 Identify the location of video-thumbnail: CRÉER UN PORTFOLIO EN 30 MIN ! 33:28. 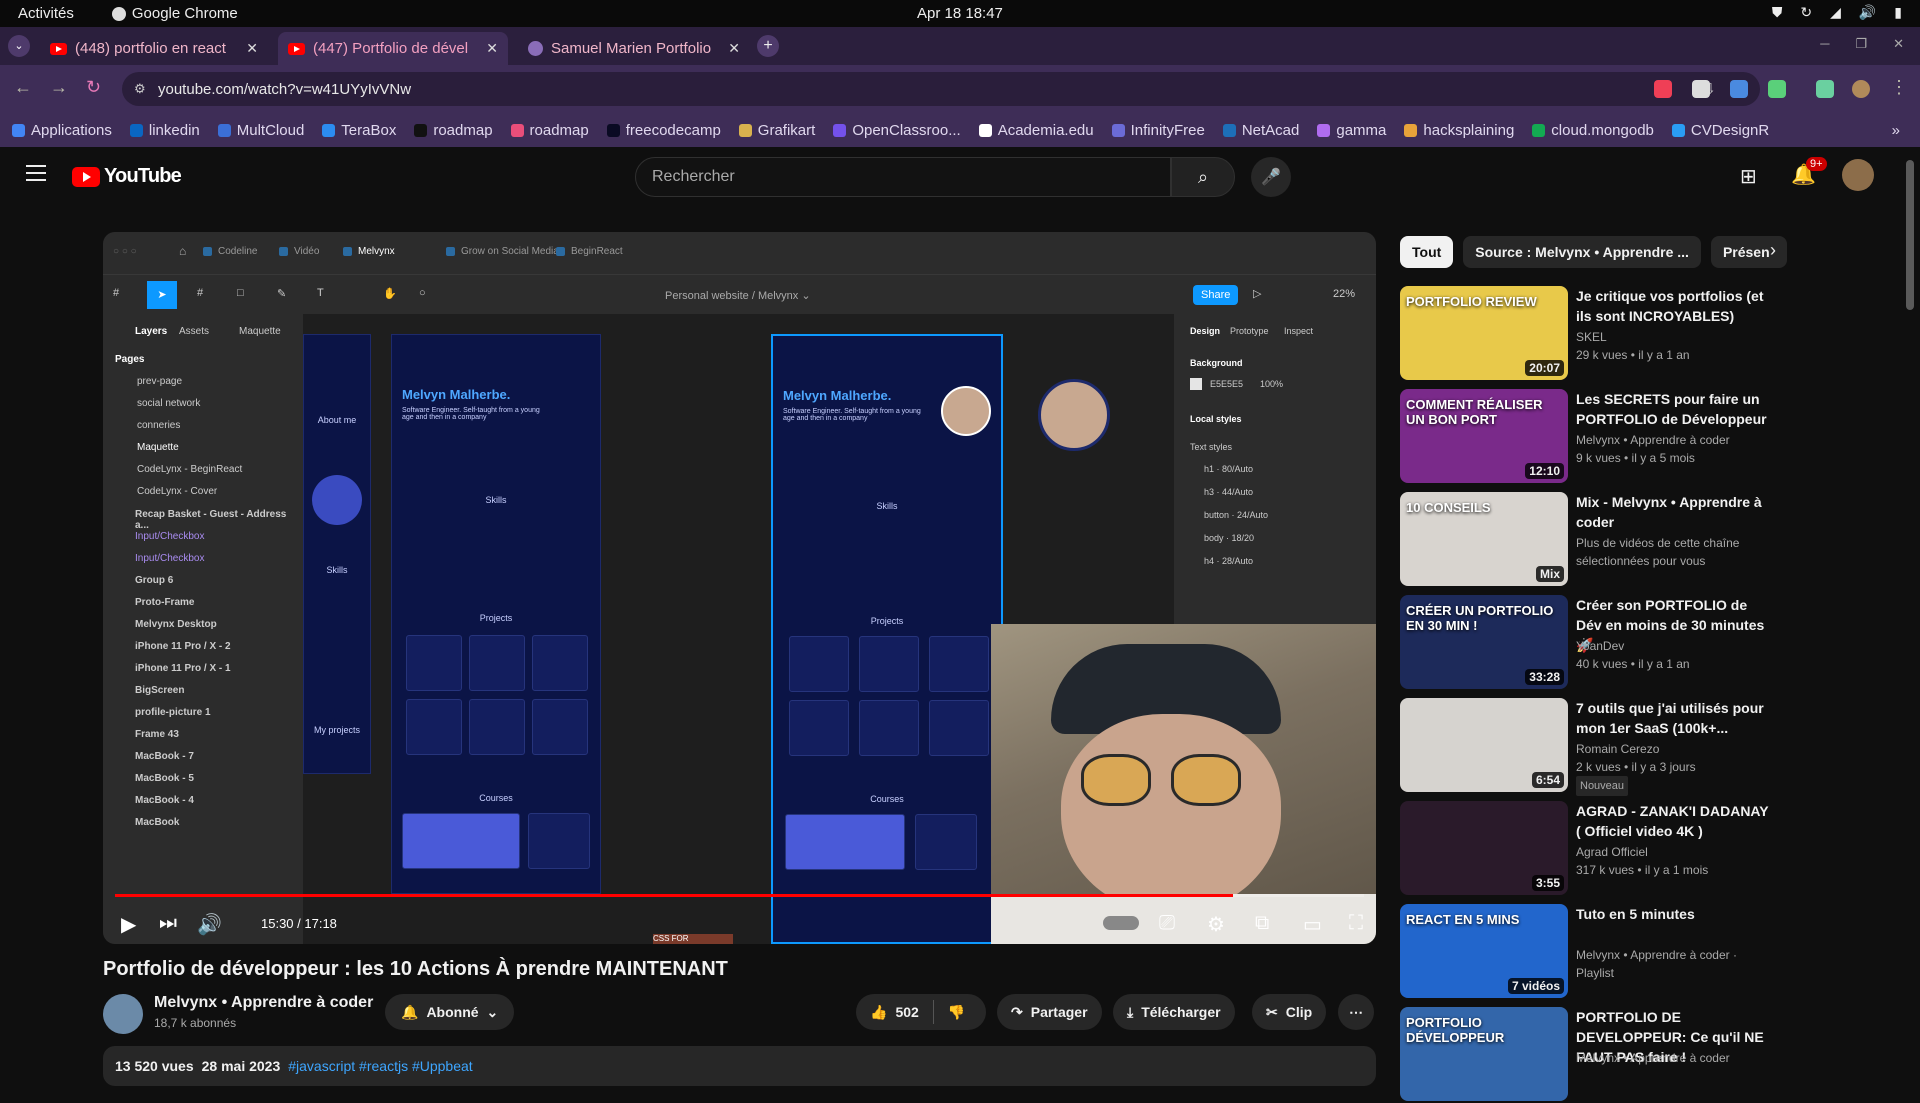
(1484, 642).